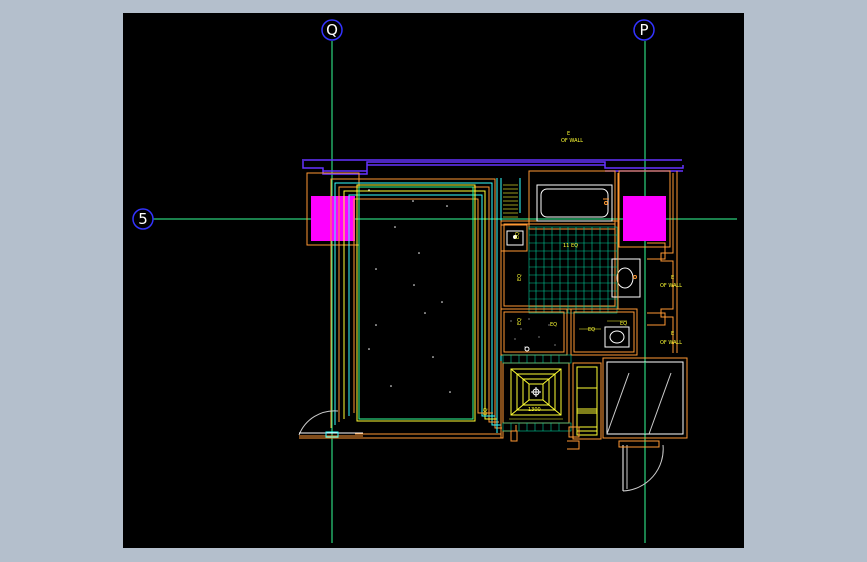 The image size is (867, 562). I want to click on svg-text: P, so click(643, 30).